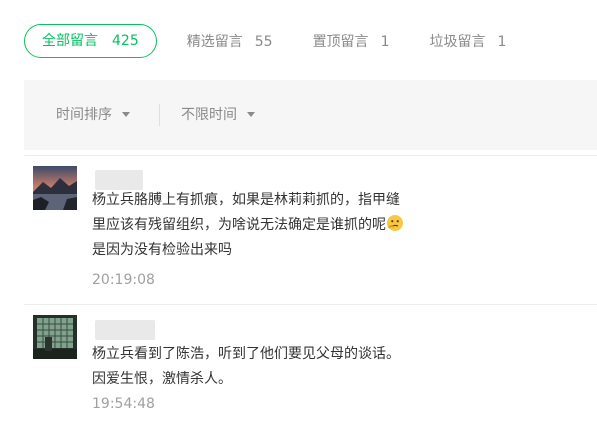 This screenshot has height=426, width=597. I want to click on avatar-window-image, so click(55, 337).